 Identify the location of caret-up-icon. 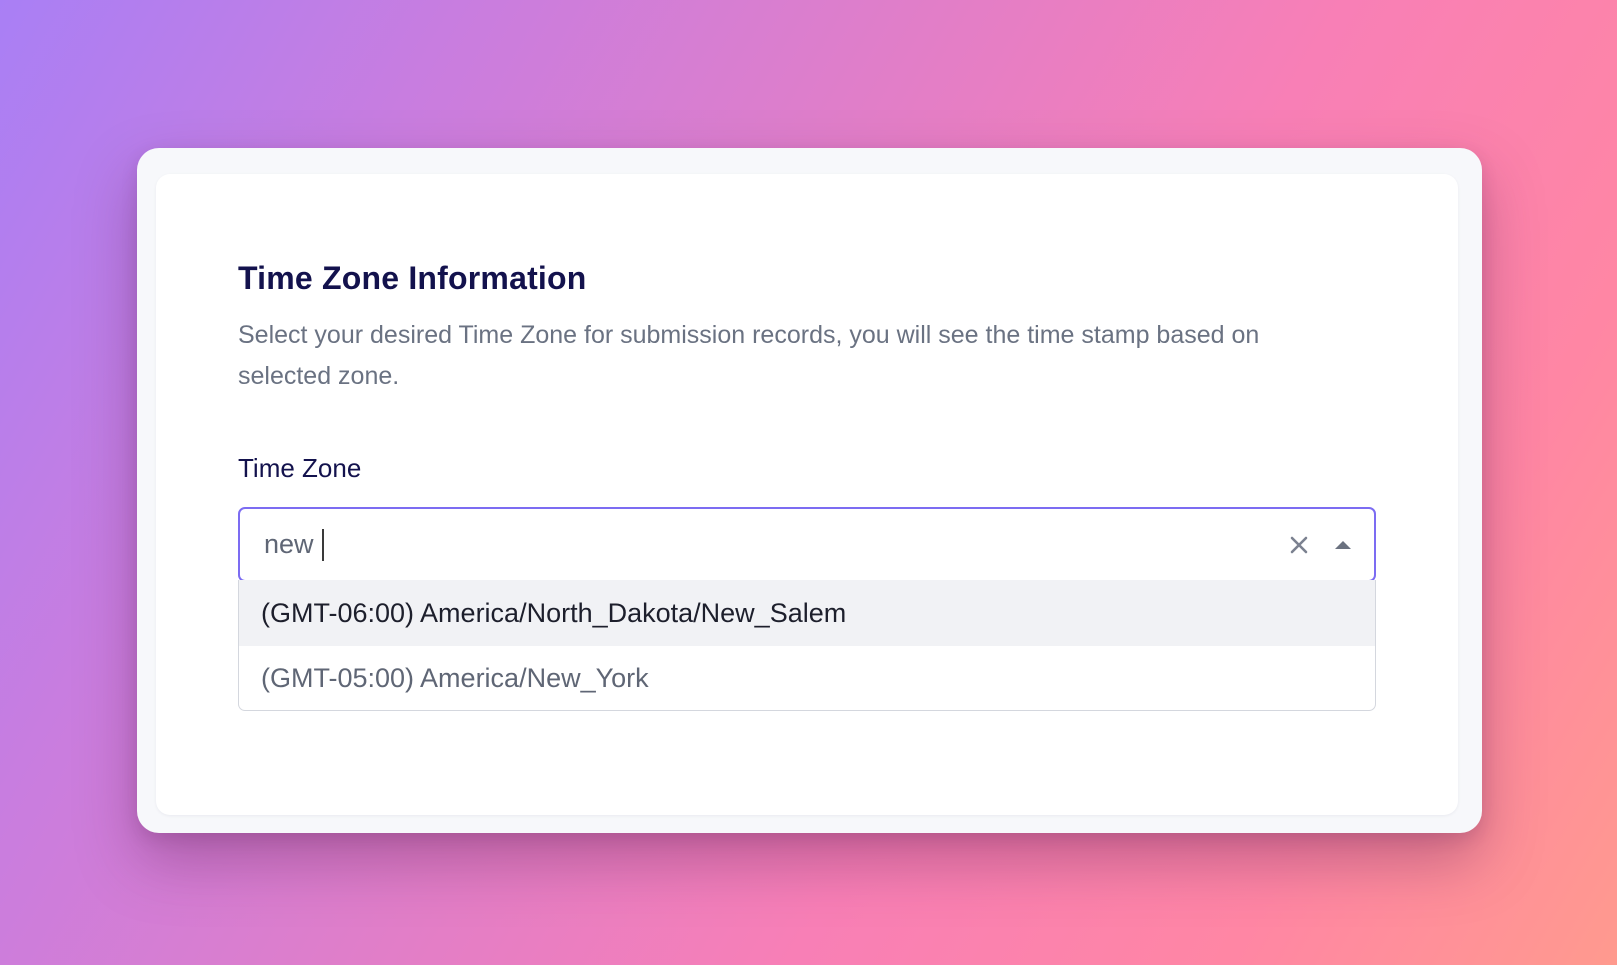
(1343, 545).